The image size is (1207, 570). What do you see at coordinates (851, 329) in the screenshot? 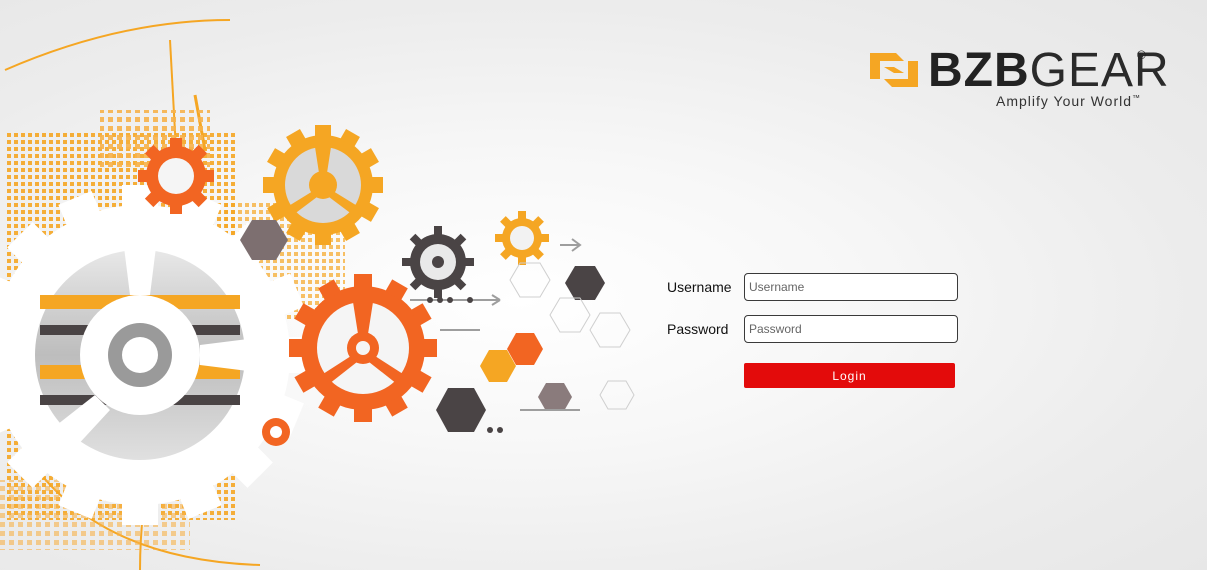
I see `password-input` at bounding box center [851, 329].